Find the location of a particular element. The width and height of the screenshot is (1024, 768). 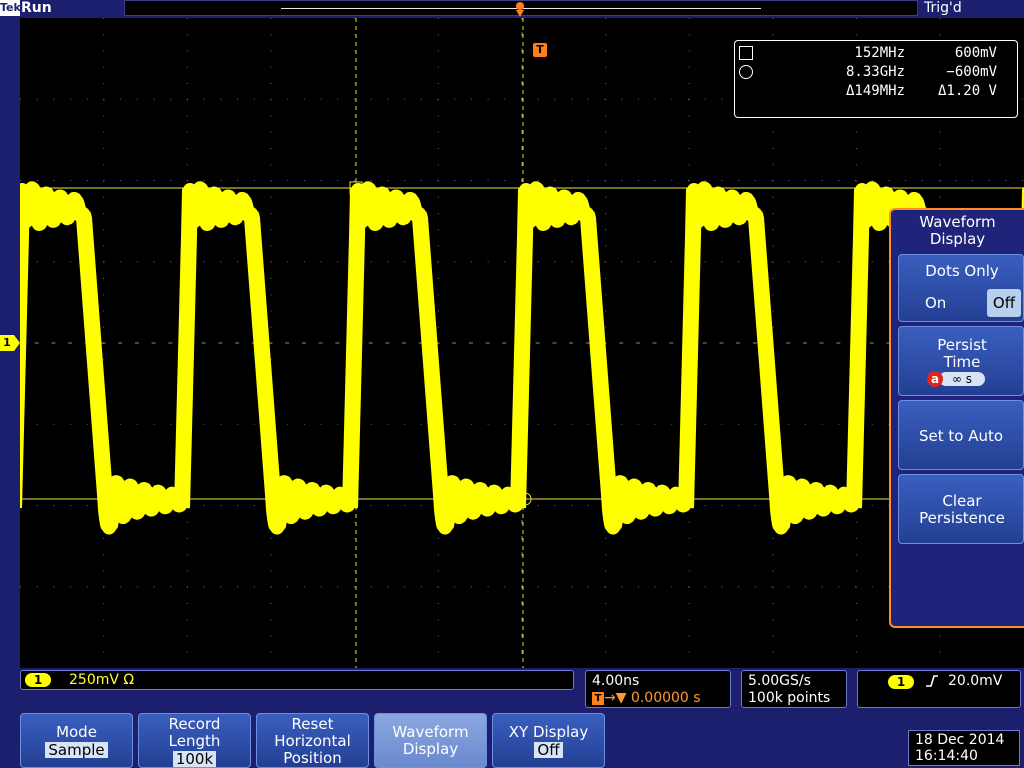

cursor-b-frequency: 8.33GHz is located at coordinates (875, 72).